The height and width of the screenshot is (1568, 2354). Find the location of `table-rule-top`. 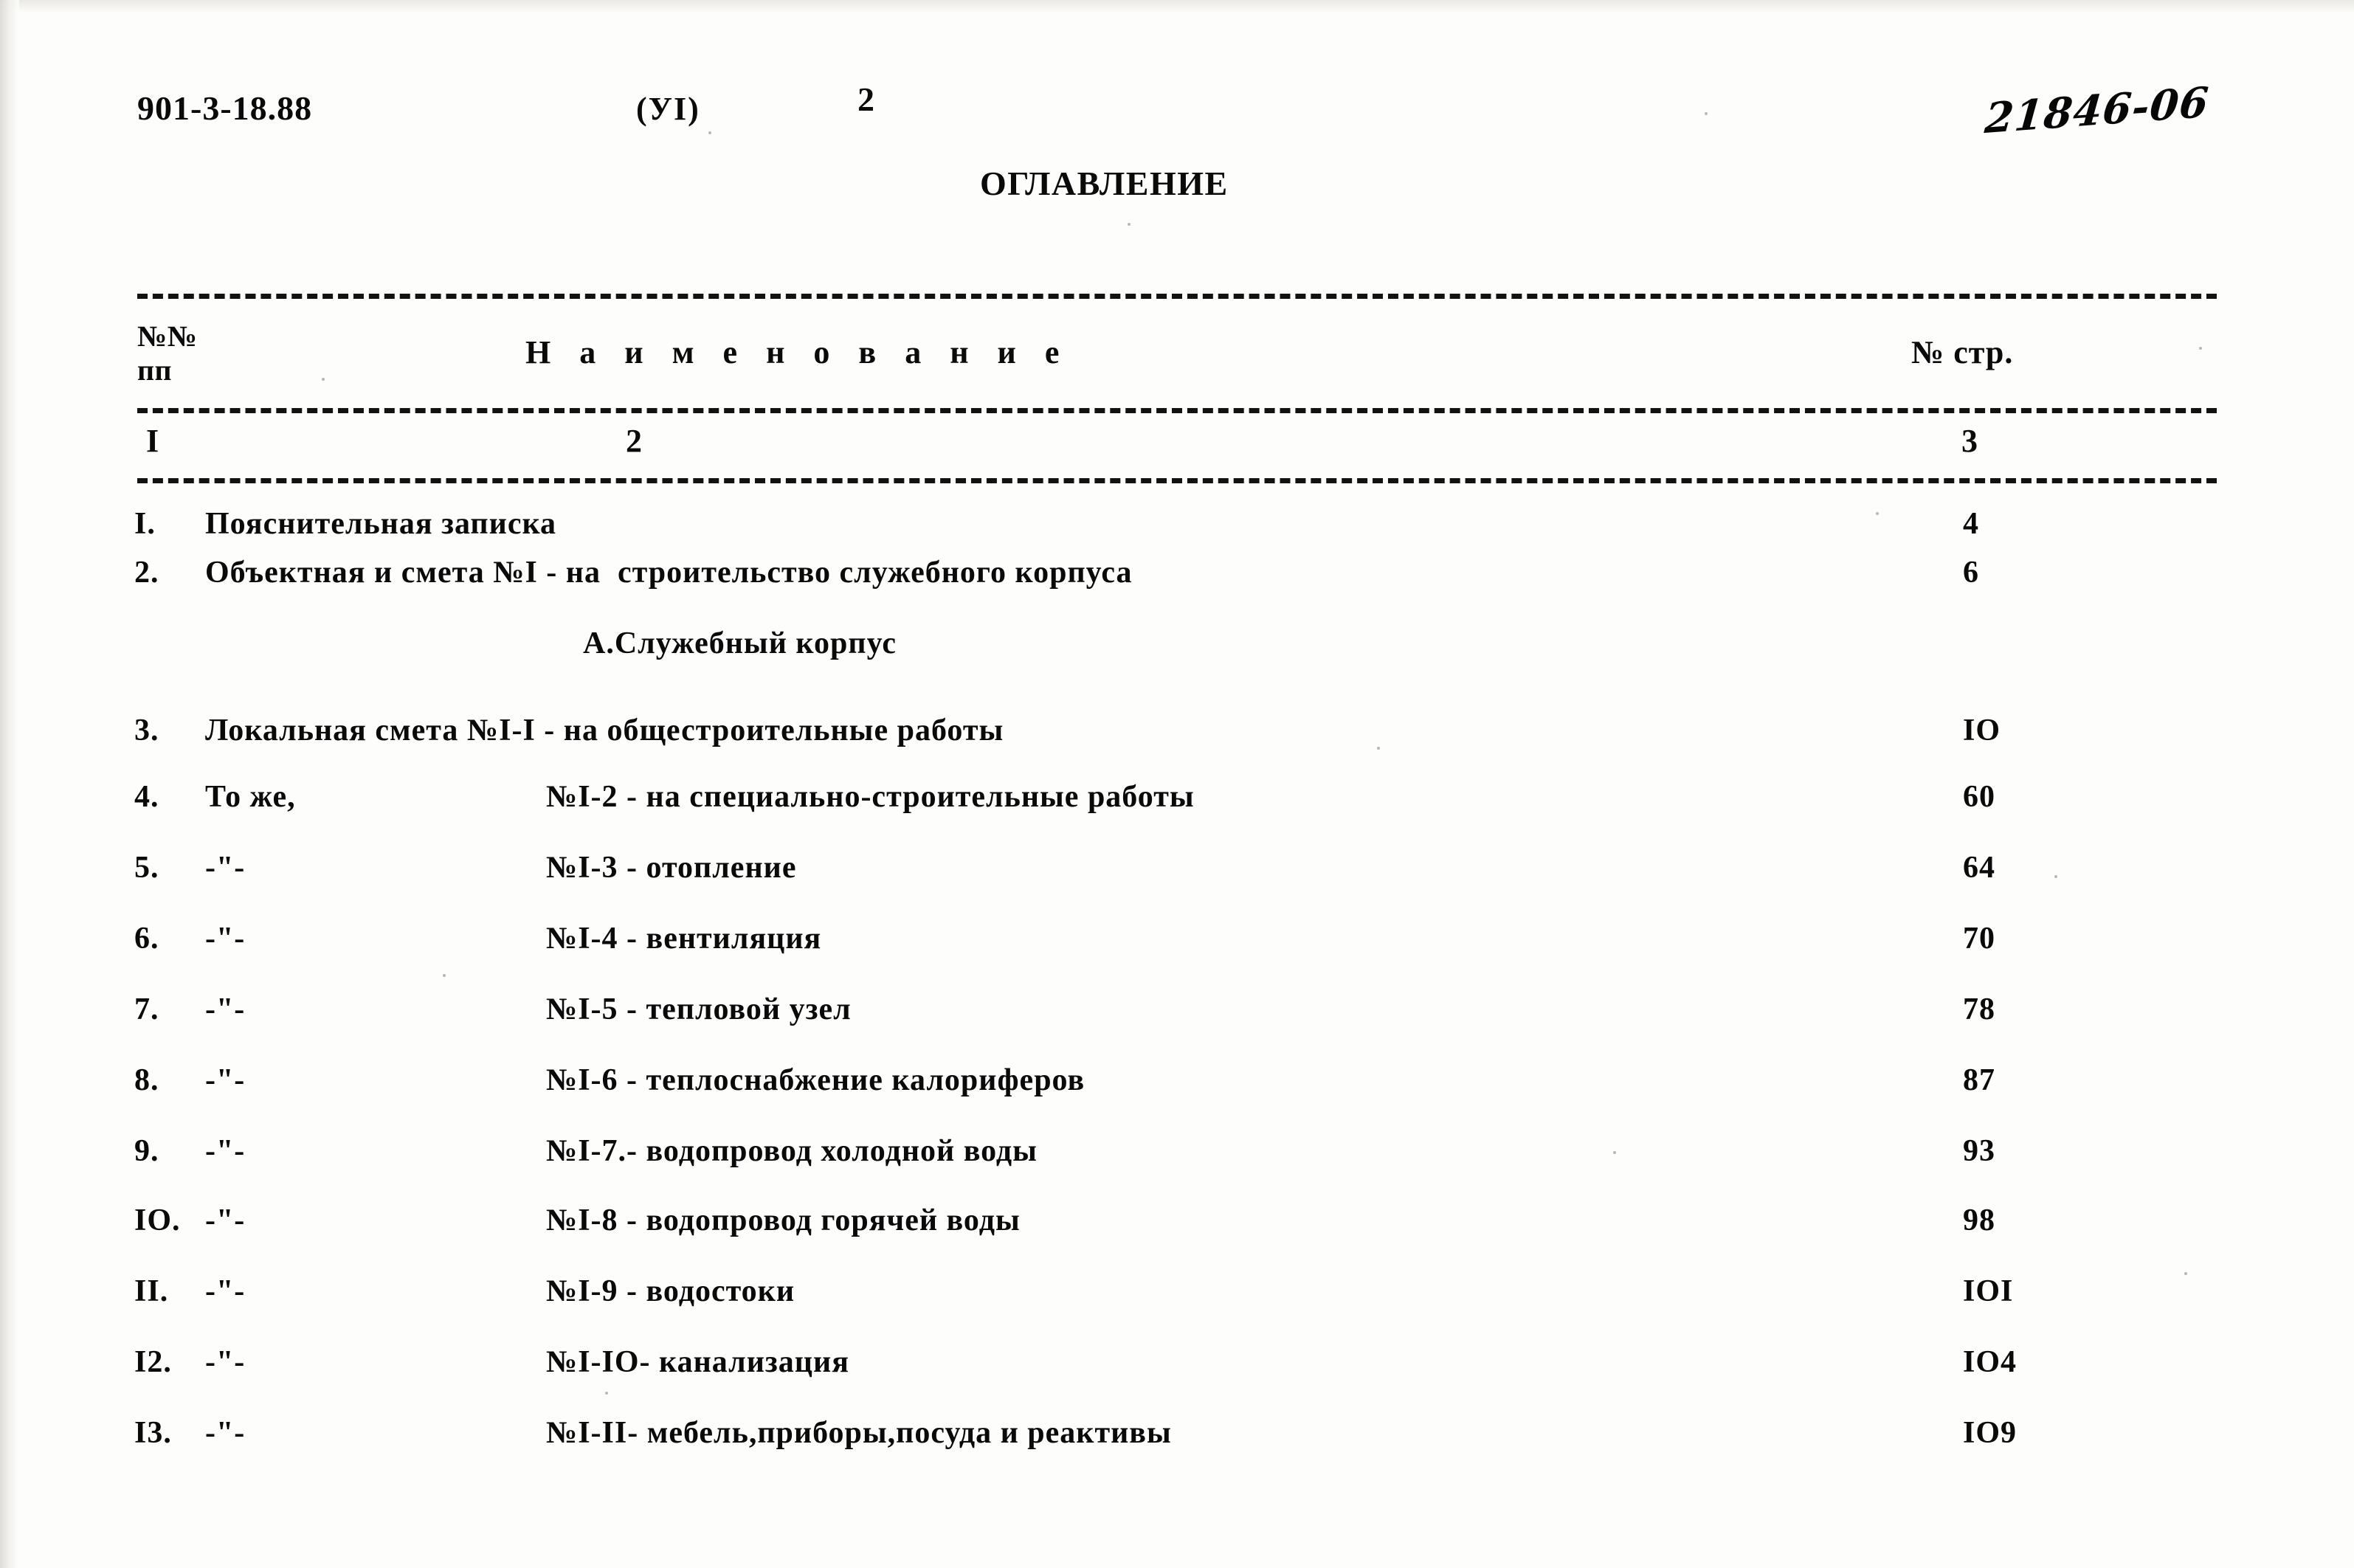

table-rule-top is located at coordinates (1177, 296).